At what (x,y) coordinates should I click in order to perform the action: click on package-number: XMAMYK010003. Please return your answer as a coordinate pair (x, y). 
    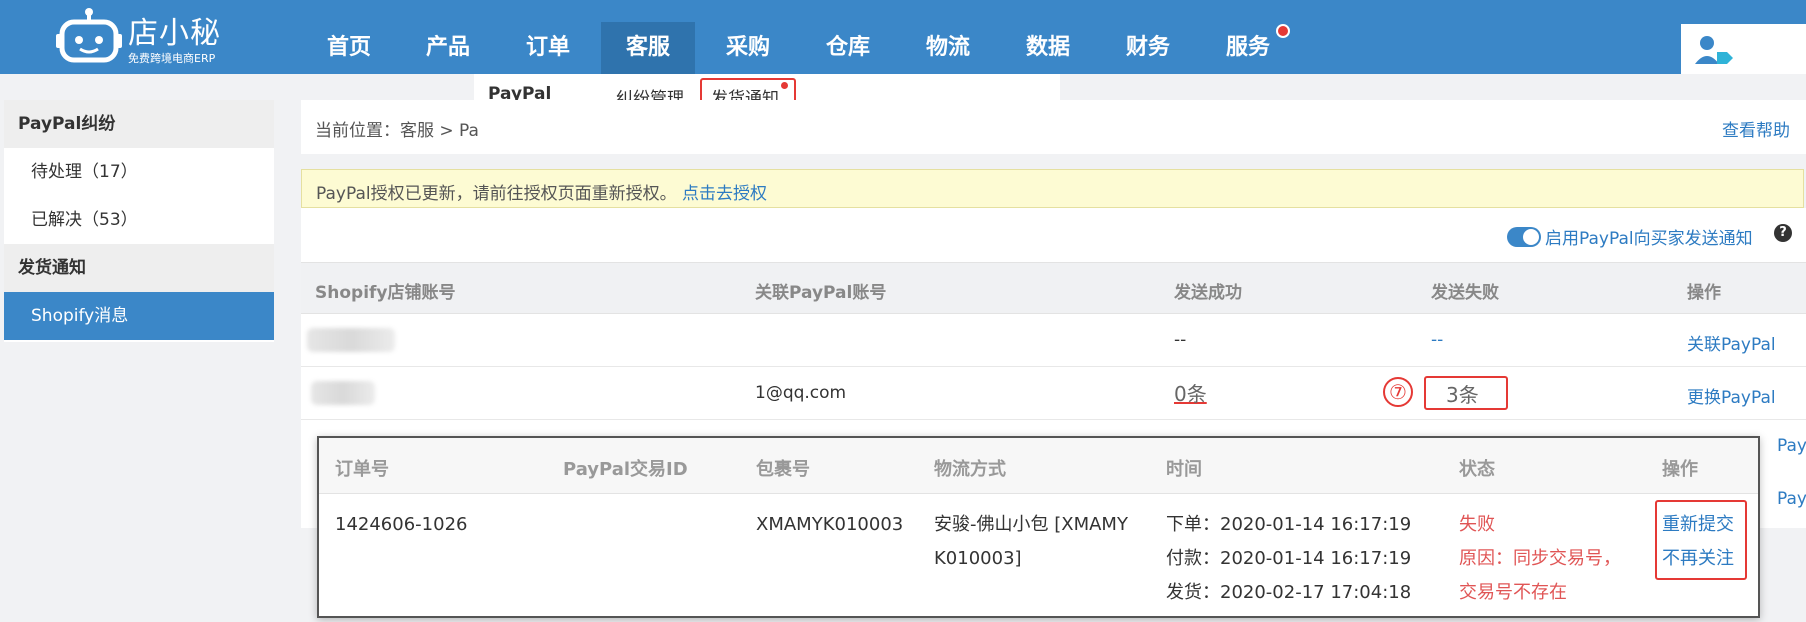
    Looking at the image, I should click on (830, 524).